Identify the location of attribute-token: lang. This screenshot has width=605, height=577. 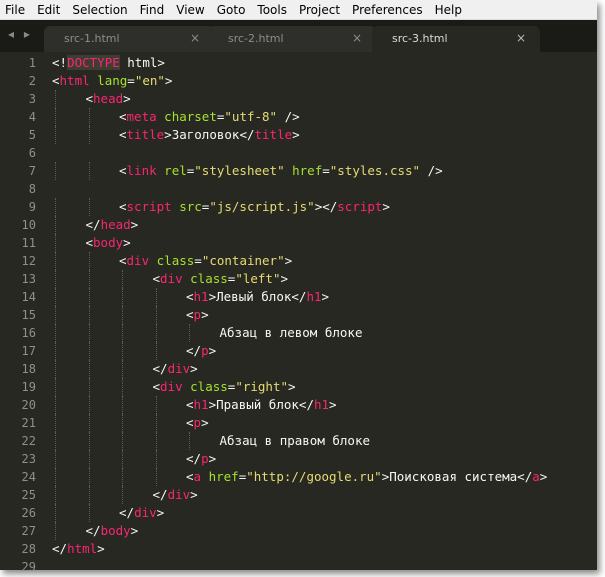
(112, 80).